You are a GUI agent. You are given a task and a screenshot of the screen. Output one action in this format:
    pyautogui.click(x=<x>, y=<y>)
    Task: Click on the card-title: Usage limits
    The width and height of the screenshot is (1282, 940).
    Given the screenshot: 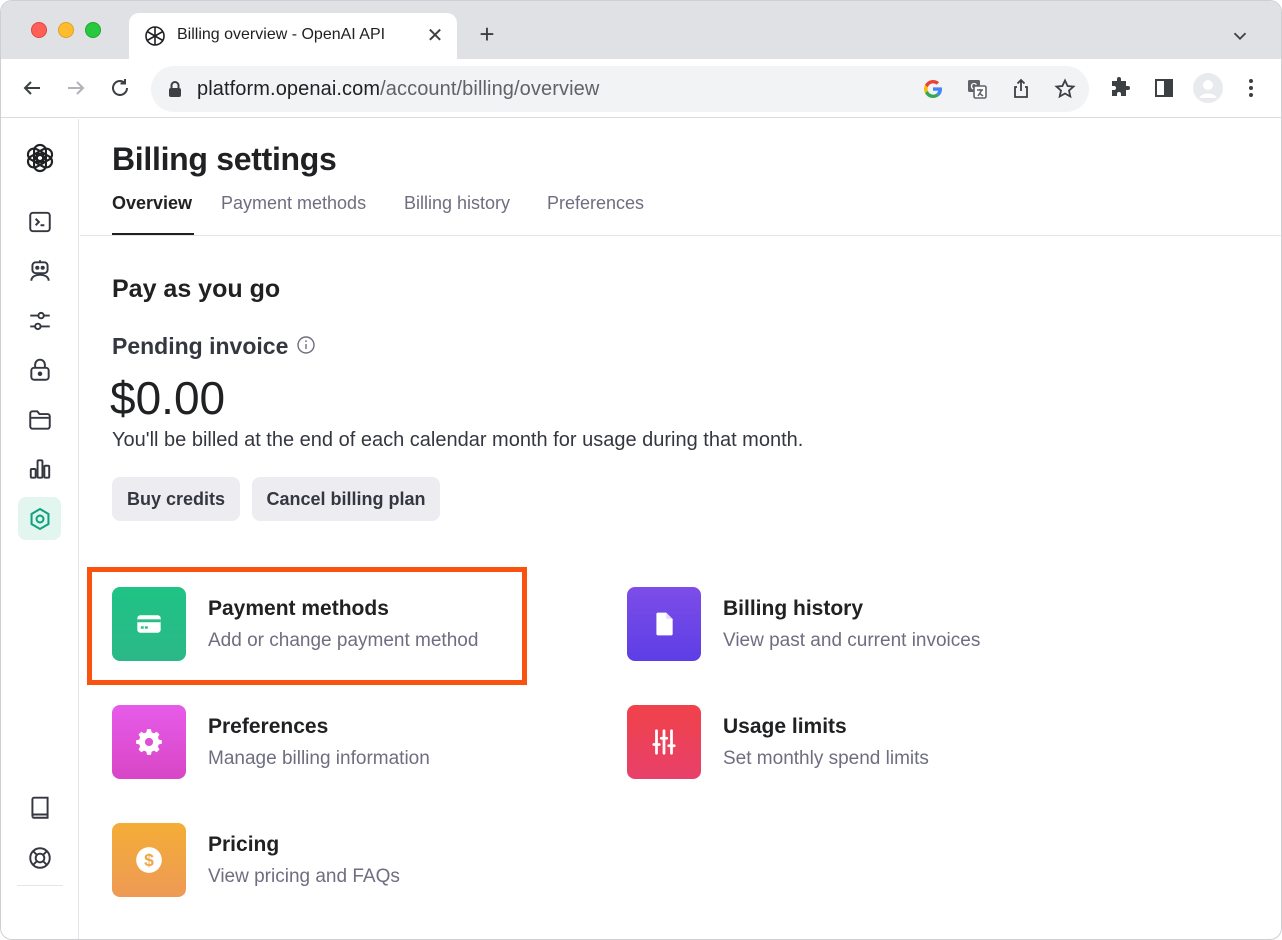 What is the action you would take?
    pyautogui.click(x=785, y=726)
    